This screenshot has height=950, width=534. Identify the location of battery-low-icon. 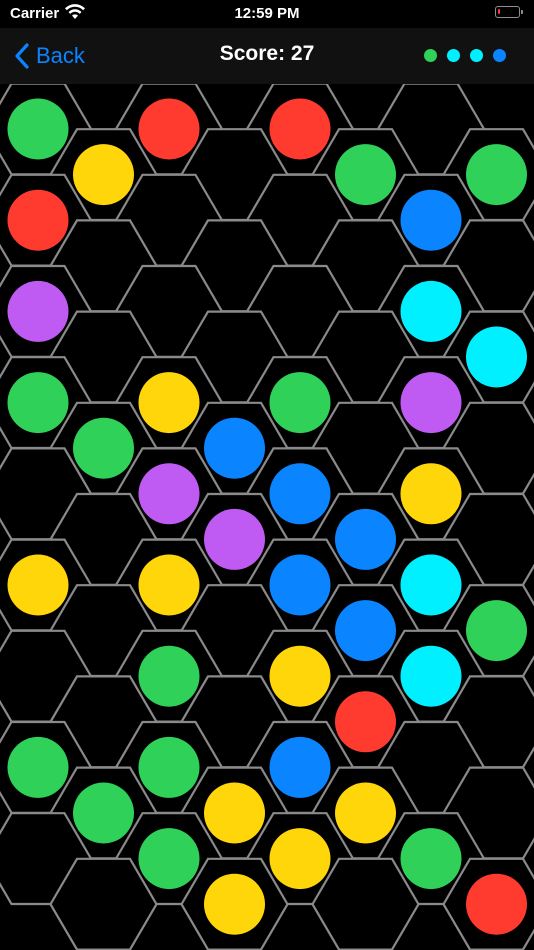
(507, 12).